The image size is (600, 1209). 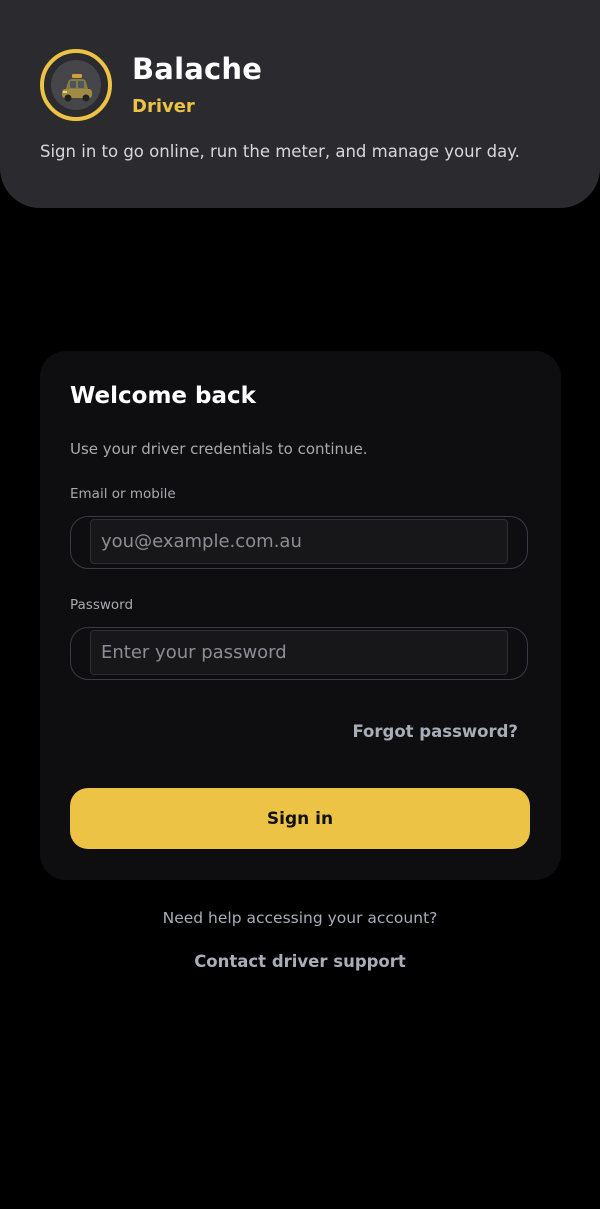 I want to click on help-text: Need help accessing your account?, so click(x=300, y=918).